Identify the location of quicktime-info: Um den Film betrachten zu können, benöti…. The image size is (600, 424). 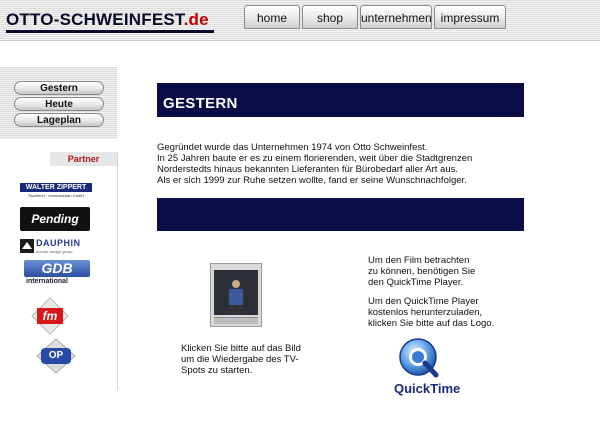
(431, 296).